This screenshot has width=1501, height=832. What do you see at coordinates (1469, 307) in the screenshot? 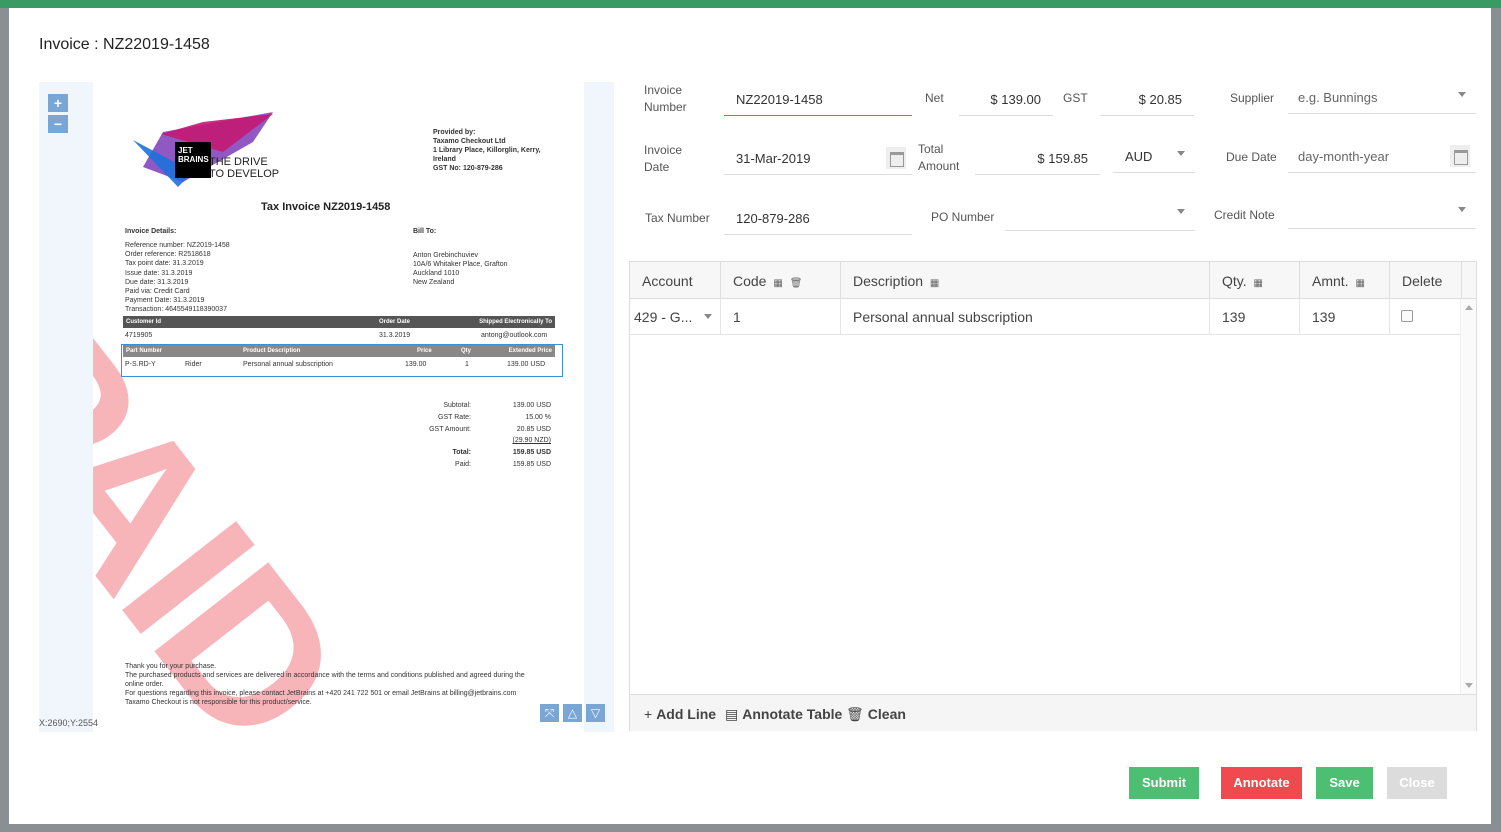
I see `scroll-up-icon` at bounding box center [1469, 307].